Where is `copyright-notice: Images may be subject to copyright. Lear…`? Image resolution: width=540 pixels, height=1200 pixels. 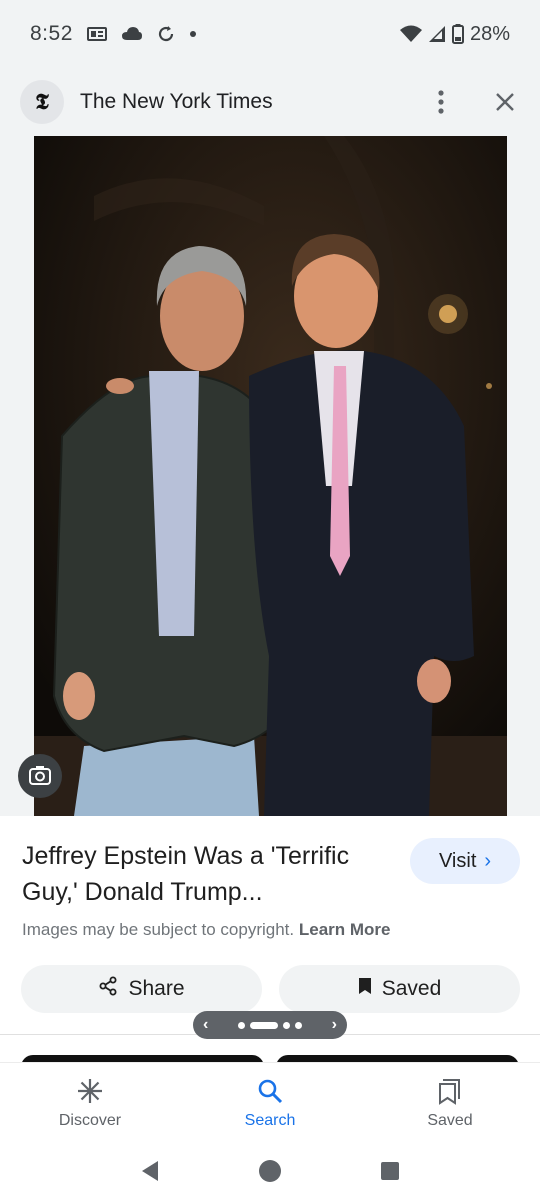 copyright-notice: Images may be subject to copyright. Lear… is located at coordinates (206, 930).